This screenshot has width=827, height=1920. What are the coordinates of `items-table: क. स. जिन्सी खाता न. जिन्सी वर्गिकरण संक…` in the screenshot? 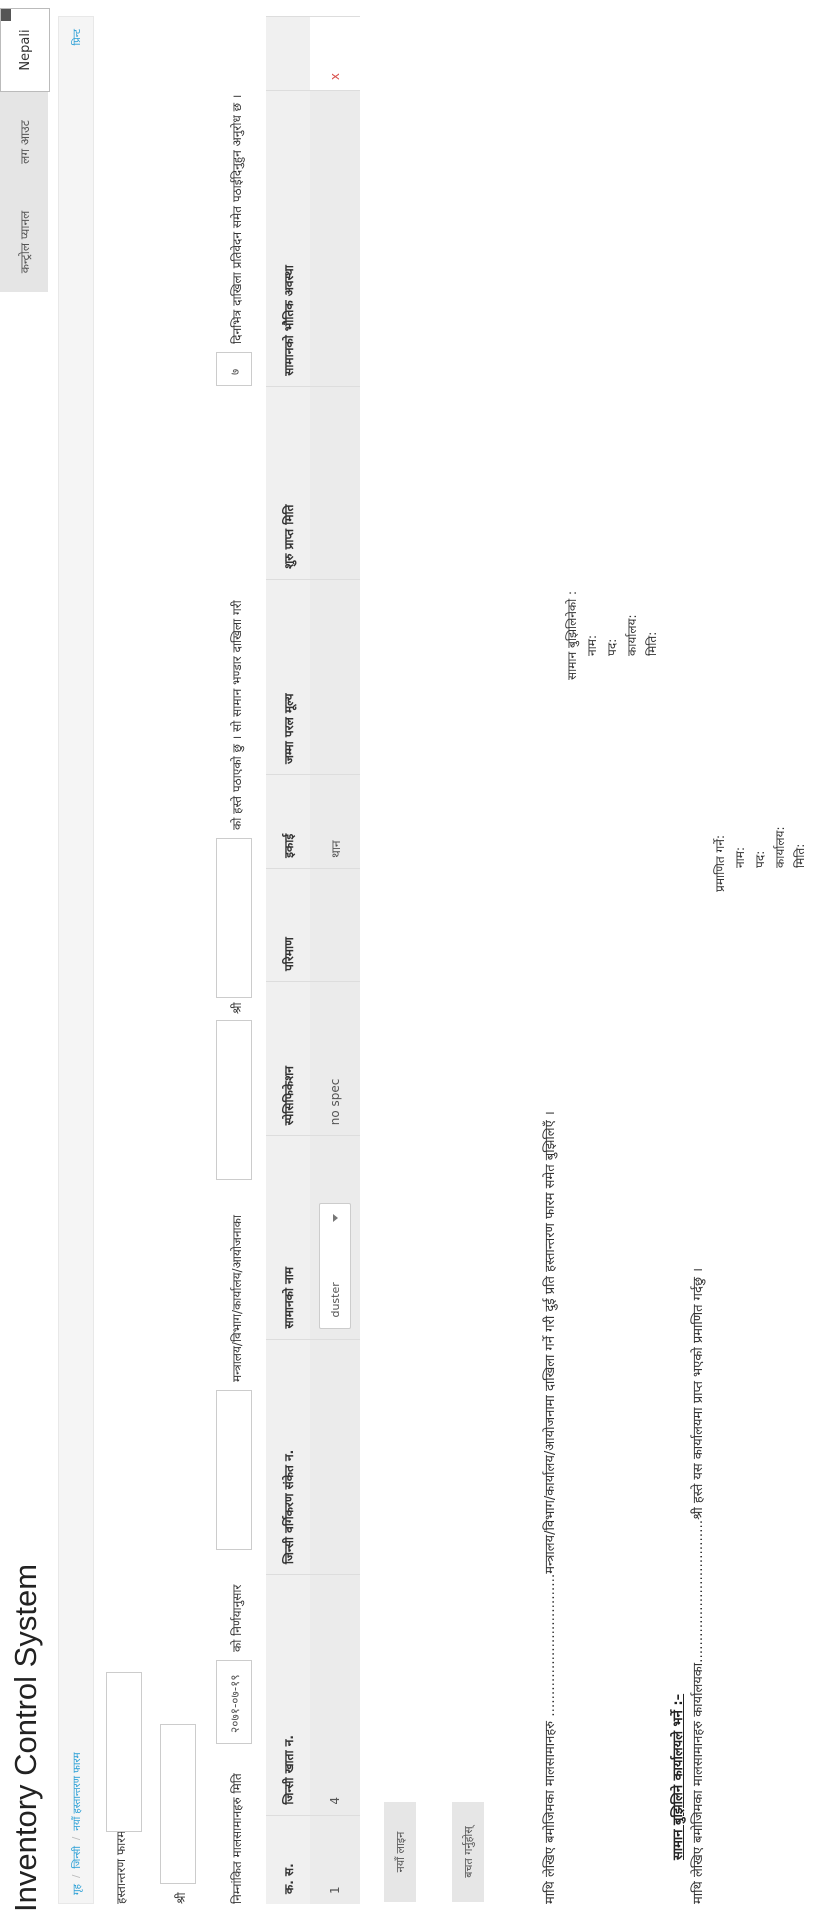 It's located at (313, 960).